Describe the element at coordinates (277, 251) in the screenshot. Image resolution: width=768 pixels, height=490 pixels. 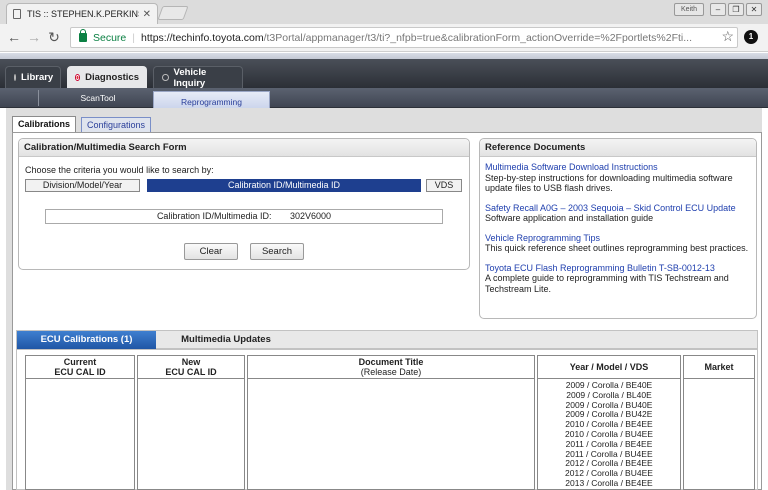
I see `search-button: Search` at that location.